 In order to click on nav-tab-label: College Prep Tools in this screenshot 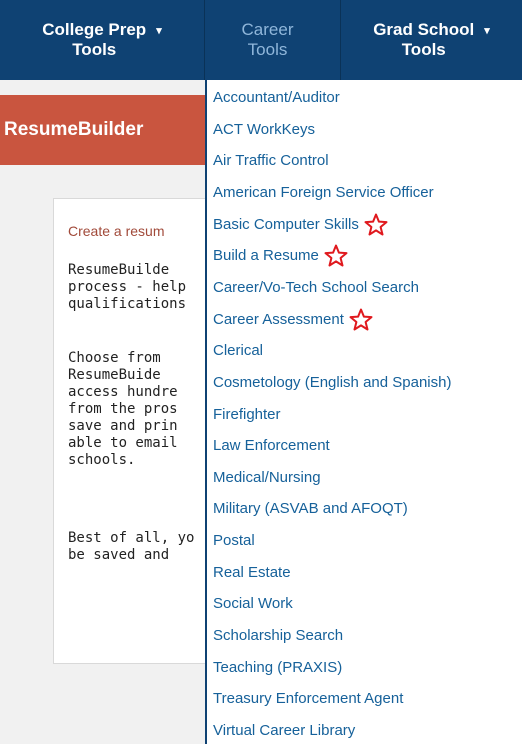, I will do `click(94, 40)`.